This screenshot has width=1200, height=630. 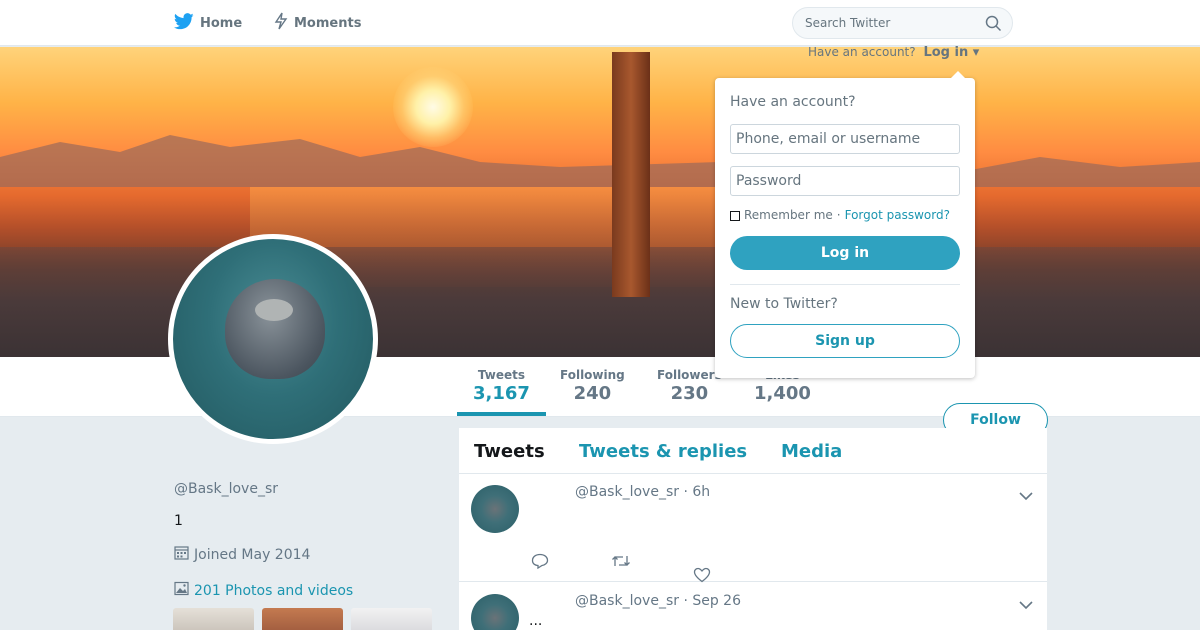 I want to click on login-dropdown-toggle: Log in ▾, so click(x=951, y=52).